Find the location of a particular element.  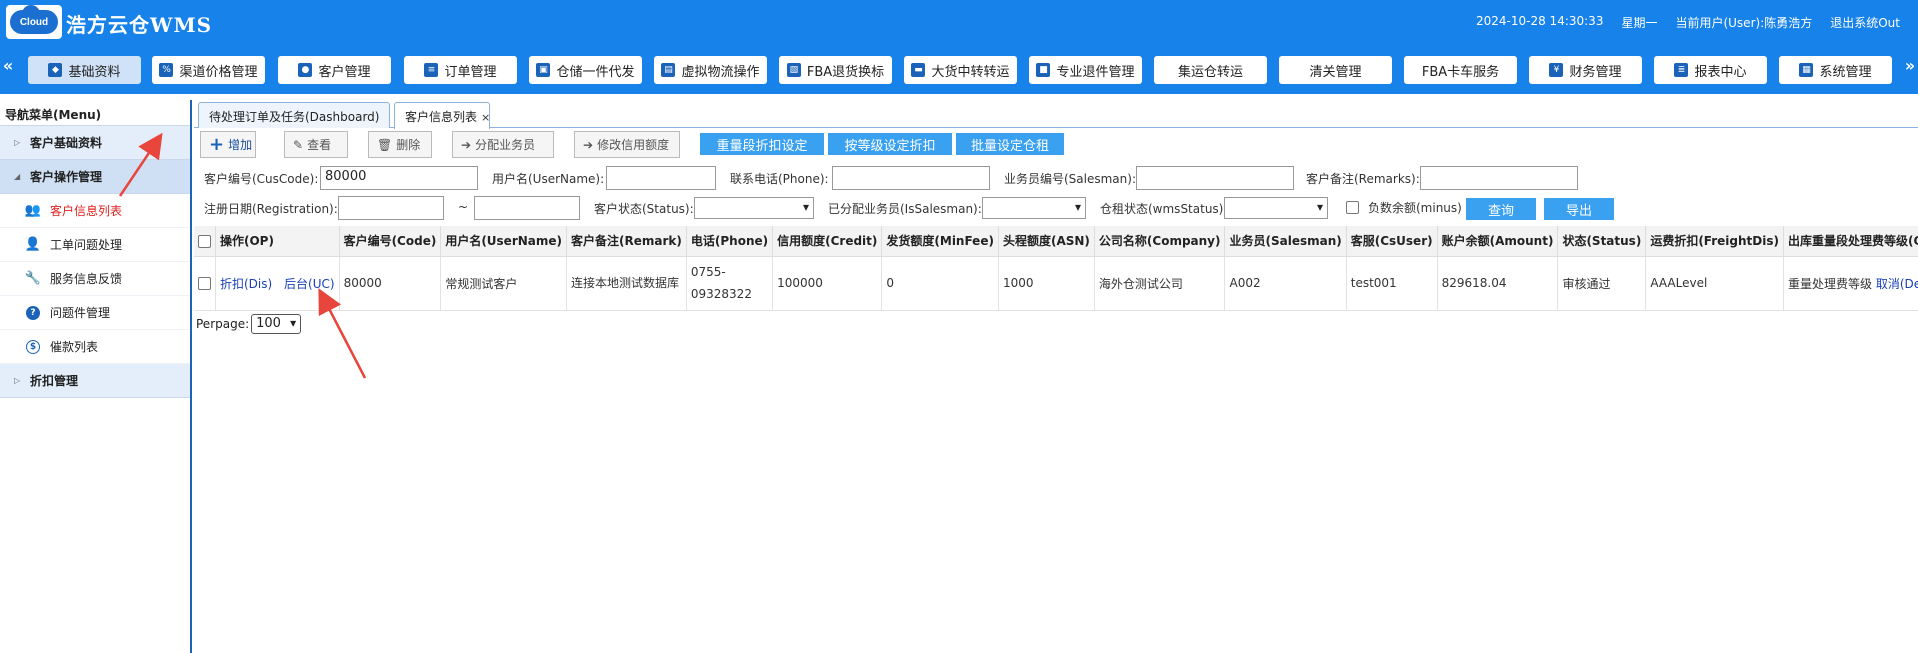

header-credit: 信用额度(Credit) is located at coordinates (827, 241).